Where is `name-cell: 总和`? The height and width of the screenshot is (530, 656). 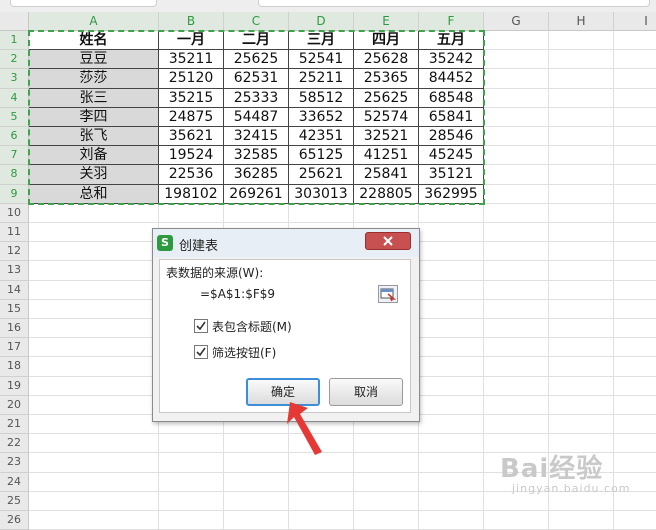 name-cell: 总和 is located at coordinates (94, 194).